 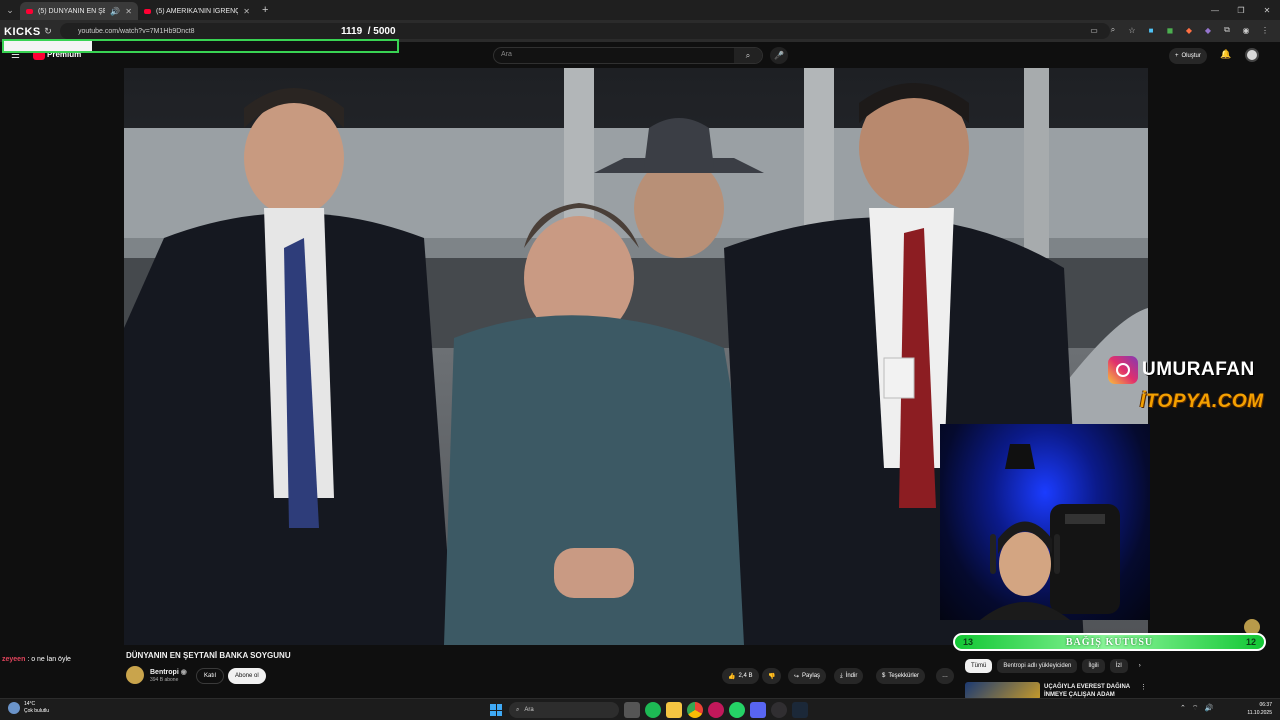 I want to click on chat-username: zeyeen, so click(x=14, y=659).